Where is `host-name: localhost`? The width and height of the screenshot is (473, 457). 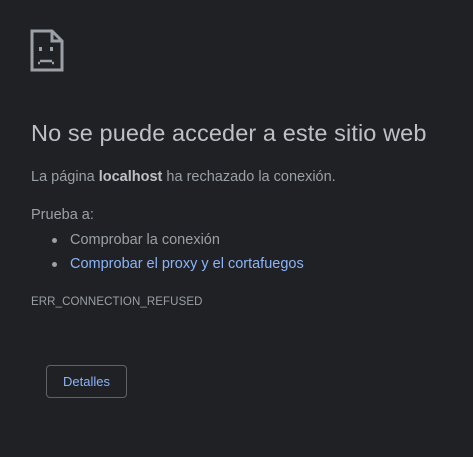
host-name: localhost is located at coordinates (130, 177).